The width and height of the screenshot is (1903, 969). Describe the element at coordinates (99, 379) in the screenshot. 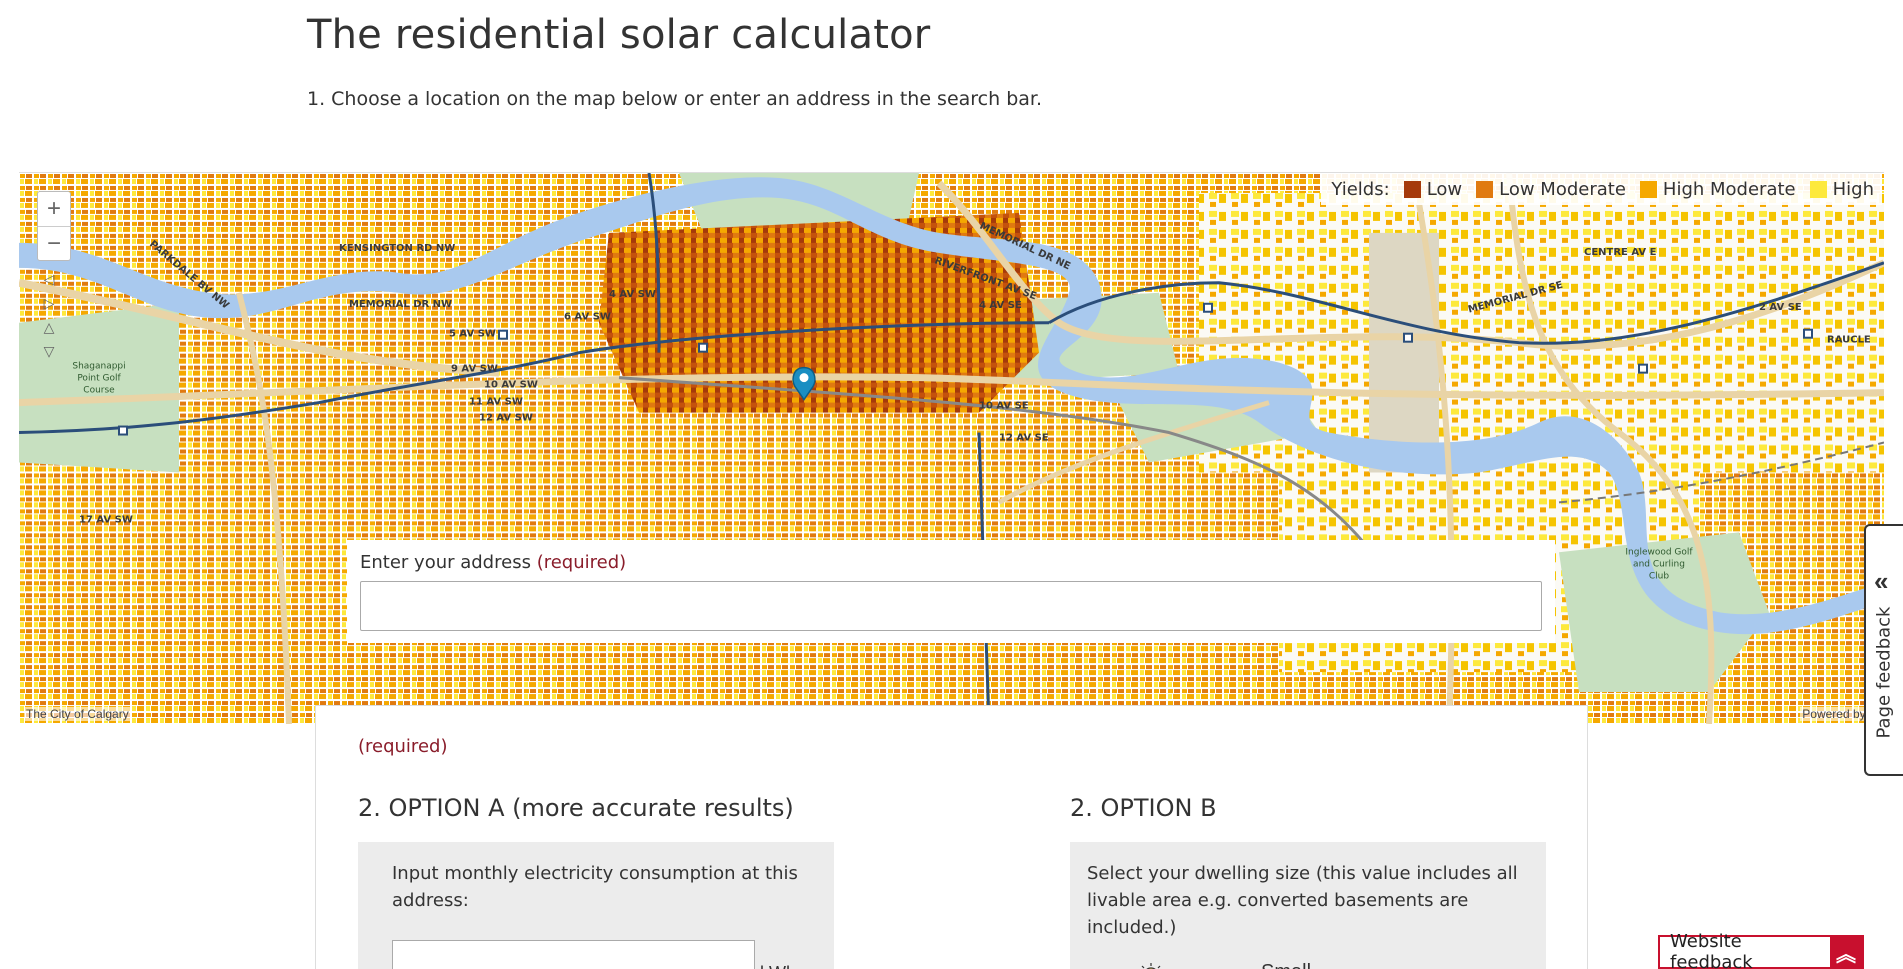

I see `svg-text: Point Golf` at that location.